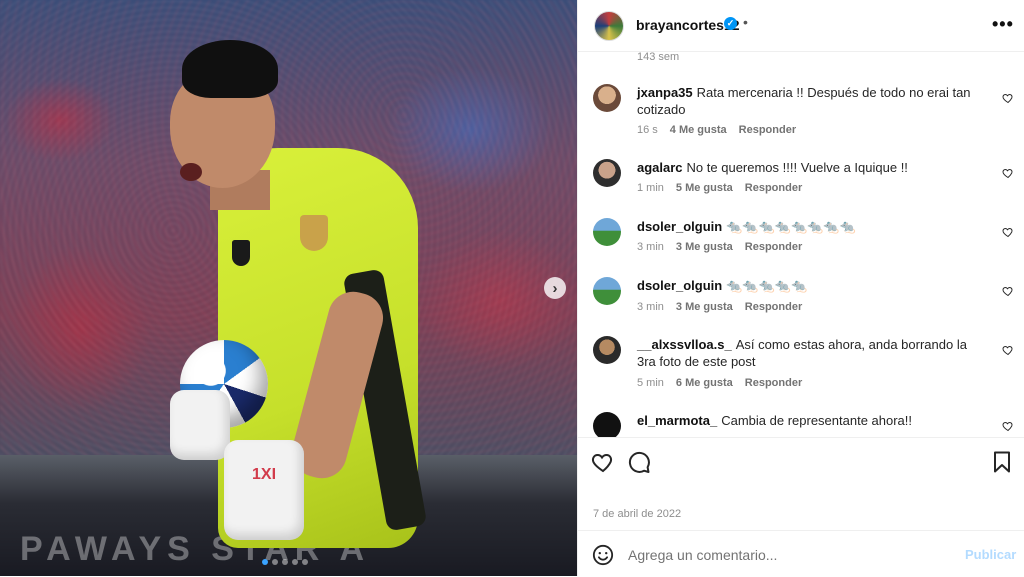 The image size is (1024, 577). Describe the element at coordinates (677, 420) in the screenshot. I see `commenter-username: el_marmota_` at that location.